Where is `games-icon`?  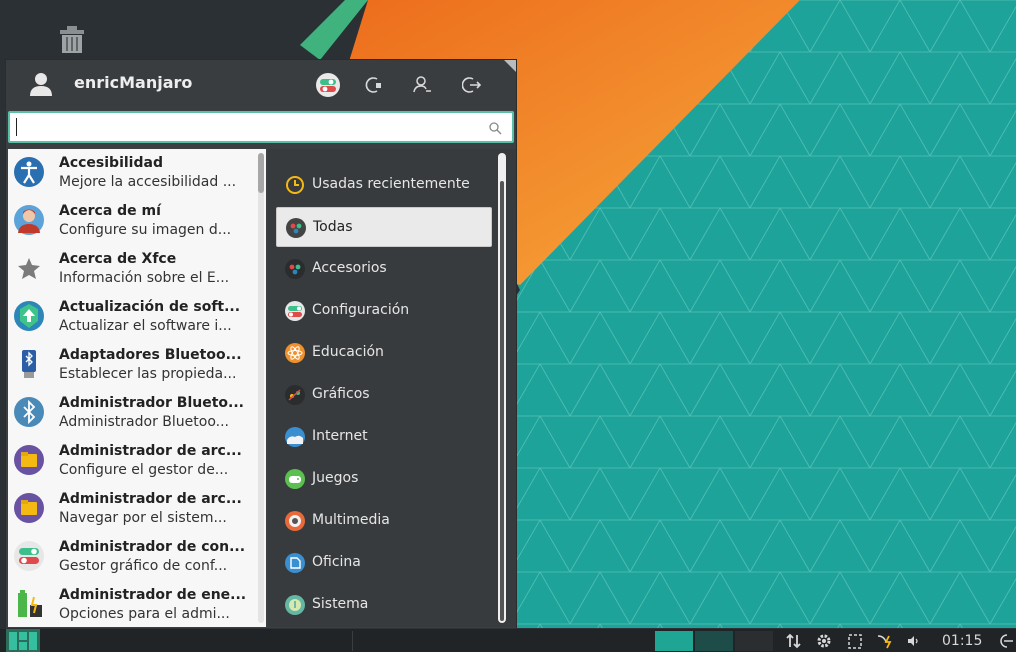 games-icon is located at coordinates (295, 479).